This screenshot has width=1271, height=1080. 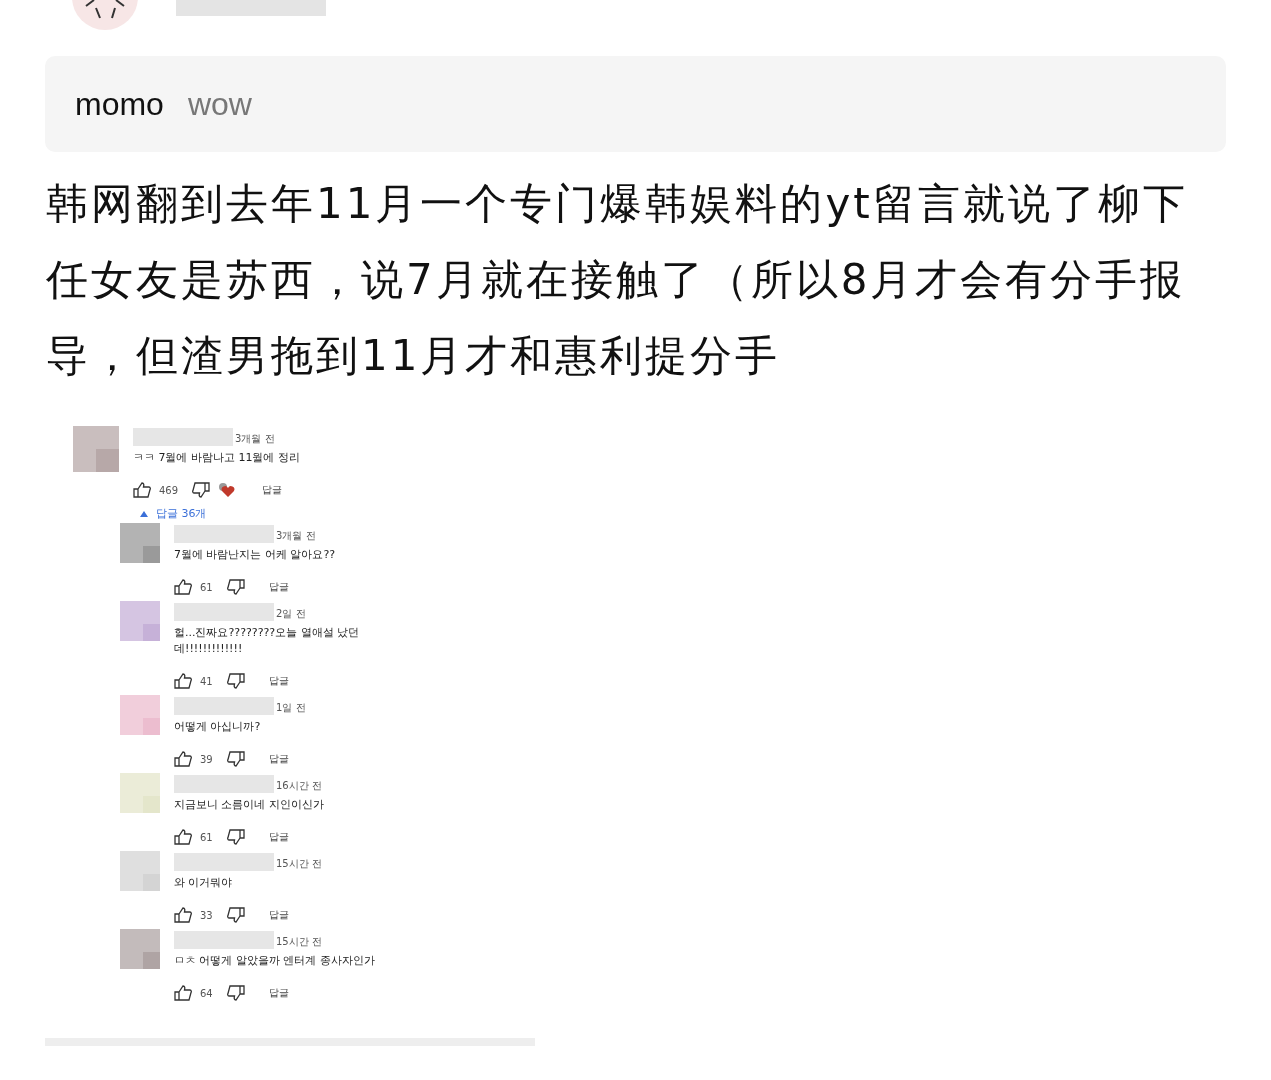 What do you see at coordinates (206, 915) in the screenshot?
I see `like-count: 33` at bounding box center [206, 915].